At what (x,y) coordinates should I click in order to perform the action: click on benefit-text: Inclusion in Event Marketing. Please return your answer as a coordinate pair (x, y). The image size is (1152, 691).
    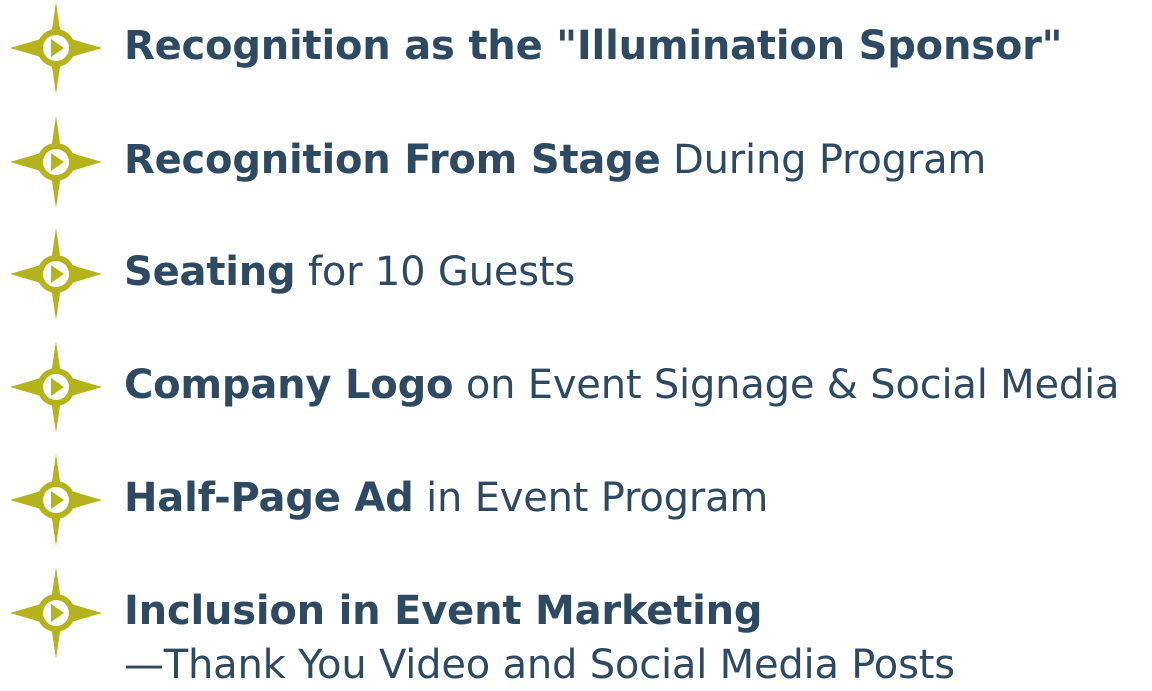
    Looking at the image, I should click on (443, 611).